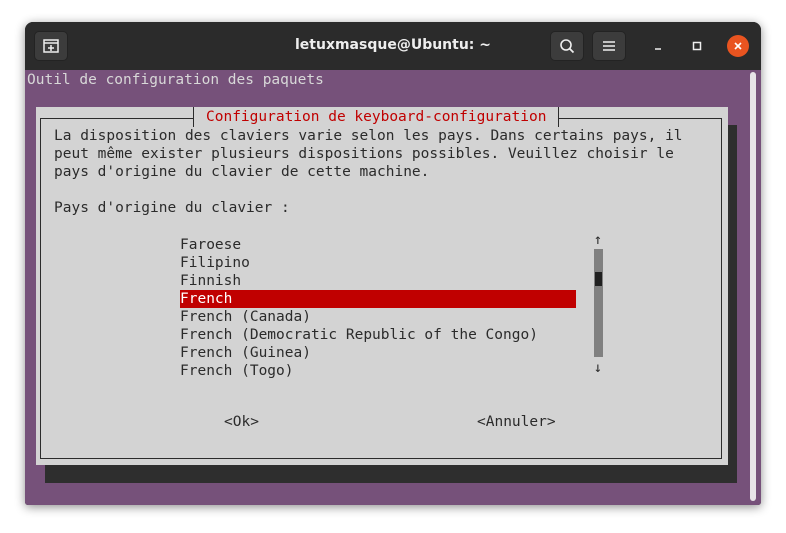 The image size is (786, 533). Describe the element at coordinates (378, 317) in the screenshot. I see `list-item: French (Canada)` at that location.